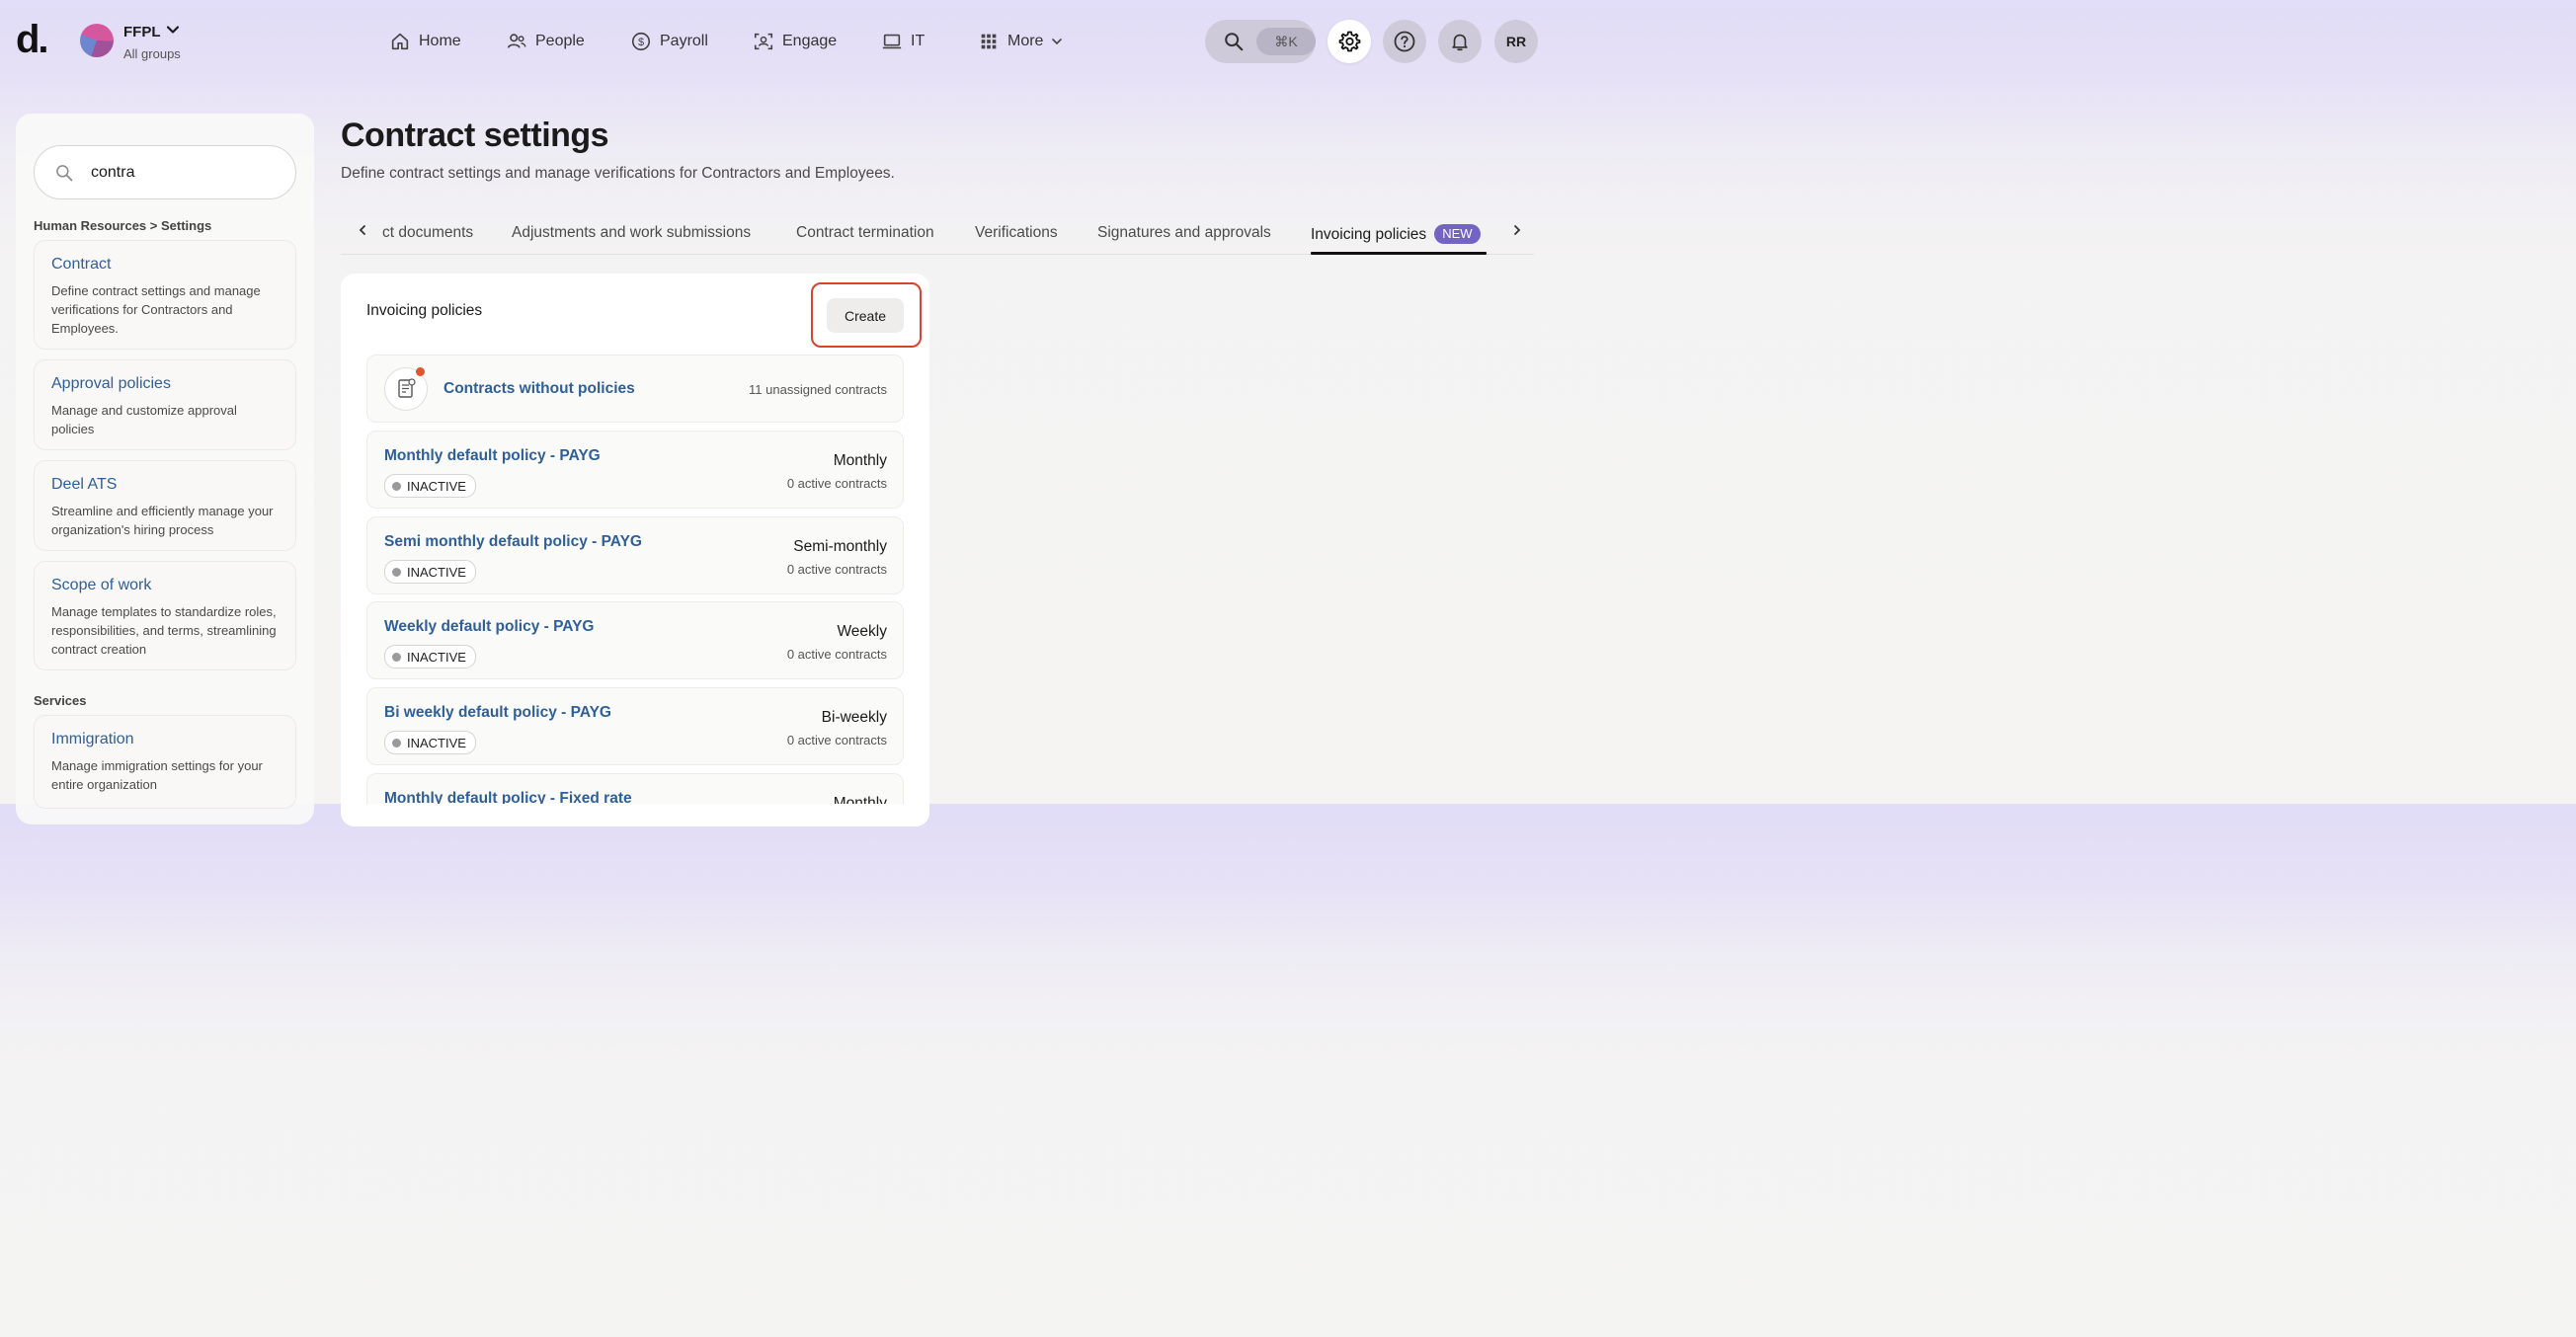 This screenshot has height=1337, width=2576. I want to click on user-avatar: RR, so click(1516, 41).